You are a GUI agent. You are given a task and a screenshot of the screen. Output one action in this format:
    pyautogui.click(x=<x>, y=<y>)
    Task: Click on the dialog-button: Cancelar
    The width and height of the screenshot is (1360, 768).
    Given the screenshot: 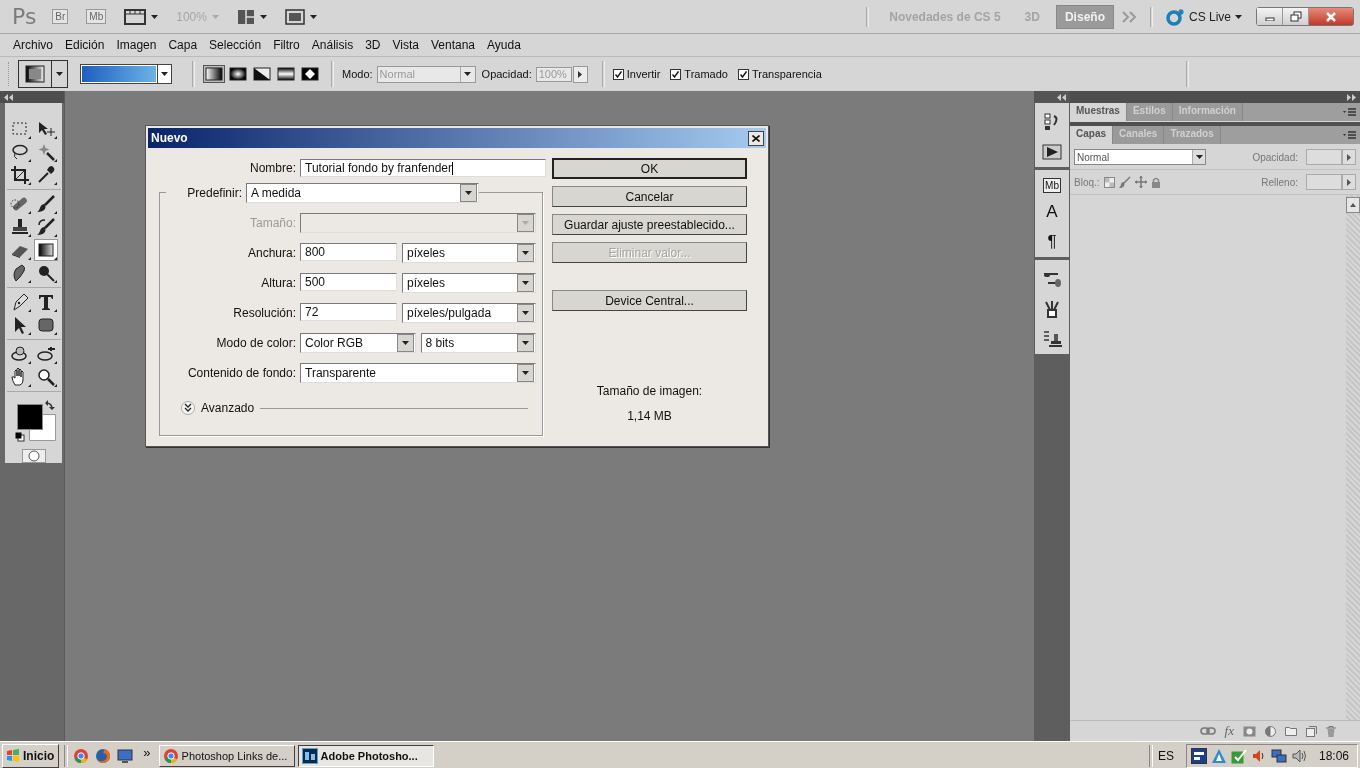 What is the action you would take?
    pyautogui.click(x=649, y=196)
    